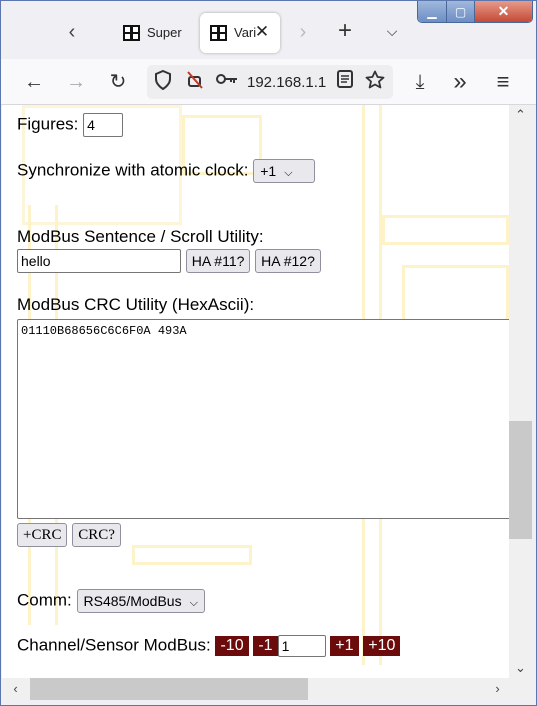 The height and width of the screenshot is (706, 537). I want to click on comm-select: RS485/ModBus ⌵, so click(140, 601).